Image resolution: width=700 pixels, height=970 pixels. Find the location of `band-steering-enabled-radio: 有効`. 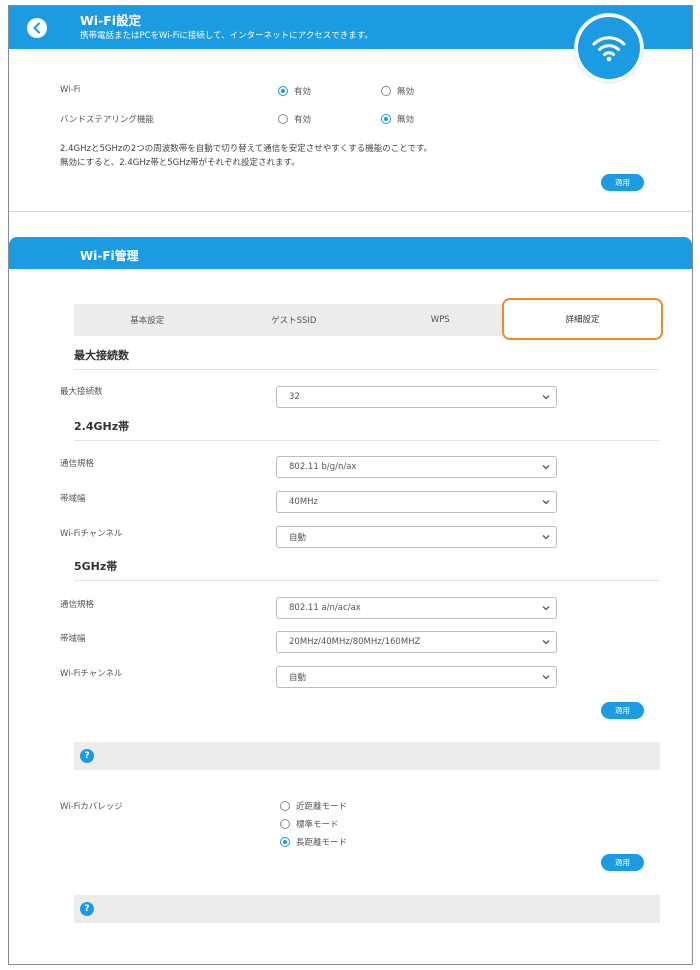

band-steering-enabled-radio: 有効 is located at coordinates (294, 119).